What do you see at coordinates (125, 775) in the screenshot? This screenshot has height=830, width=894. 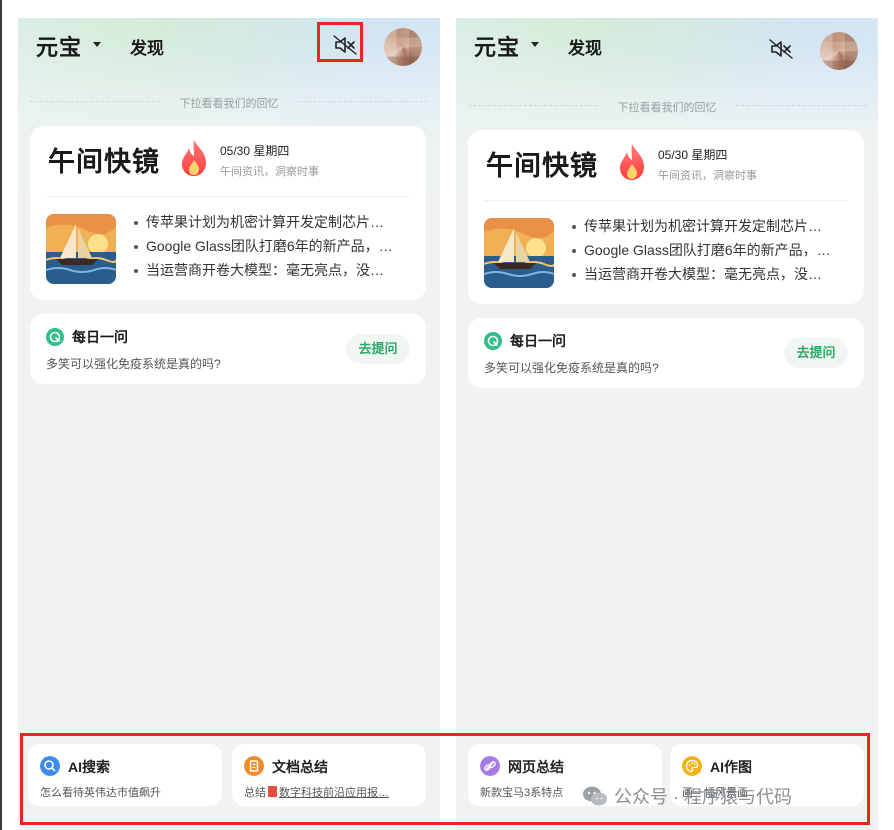 I see `shortcut-ai-search: AI搜索 怎么看待英伟达市值飙升` at bounding box center [125, 775].